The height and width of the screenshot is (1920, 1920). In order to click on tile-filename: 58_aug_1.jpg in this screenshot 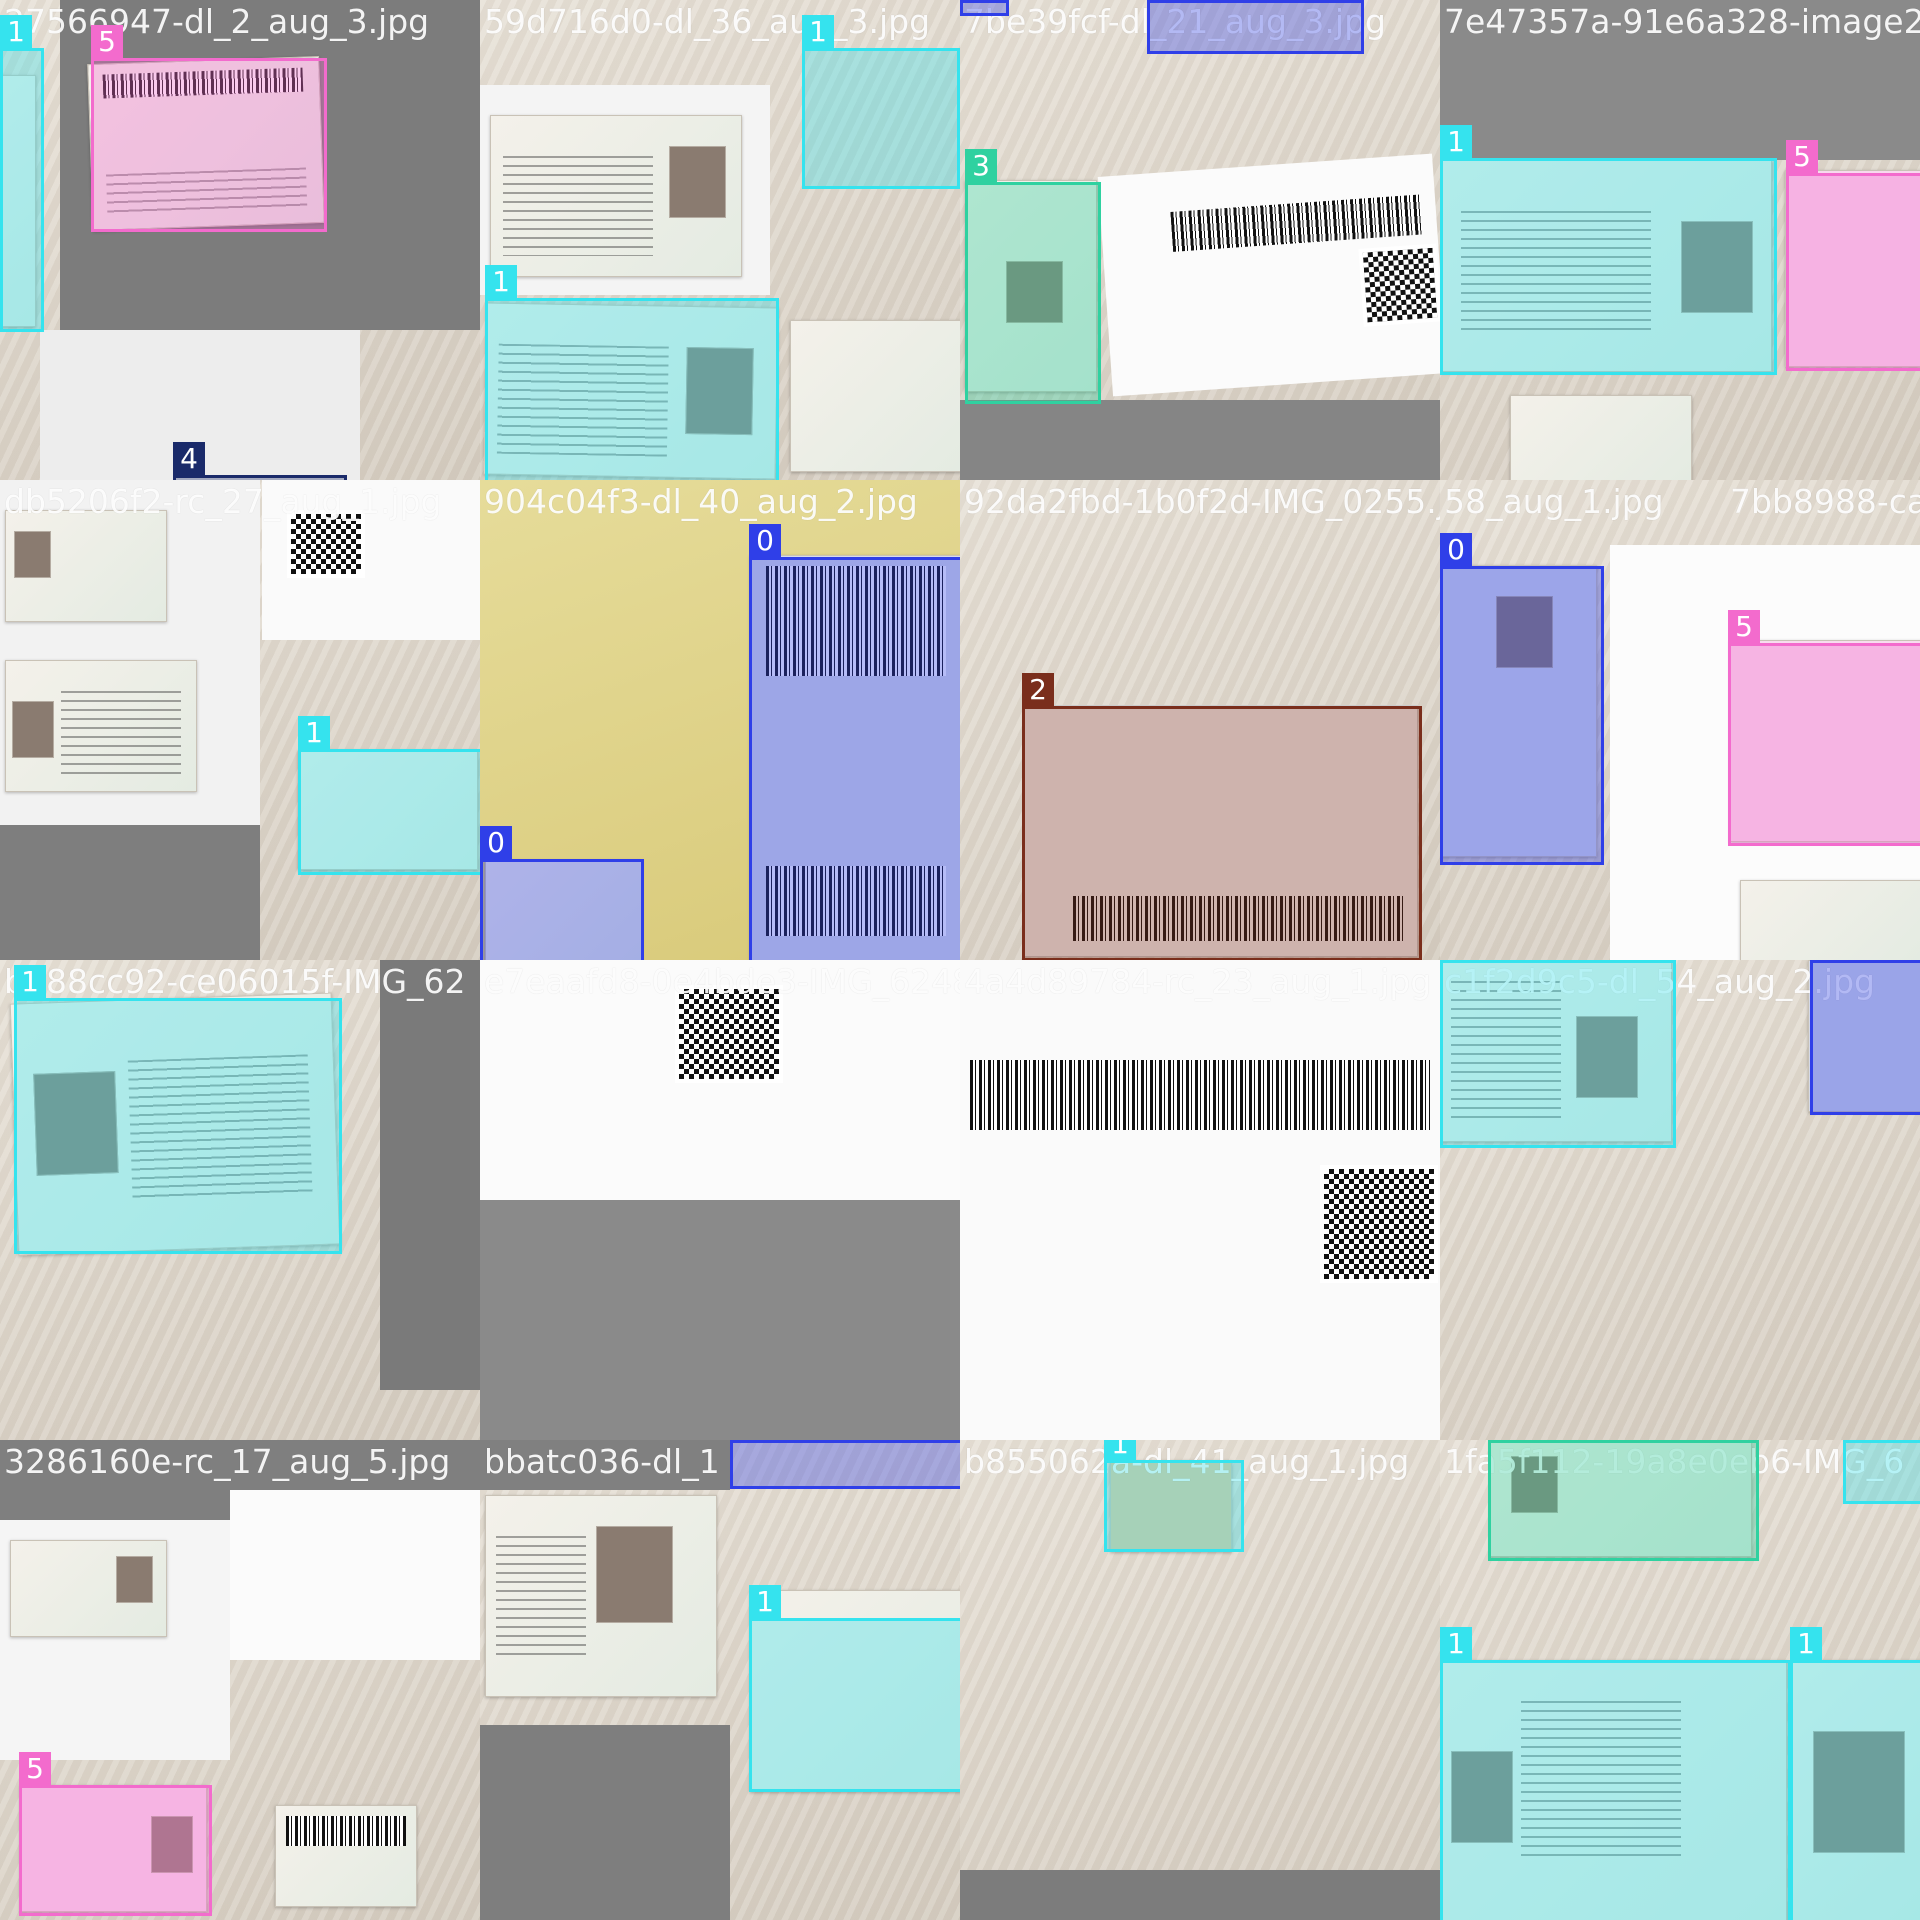, I will do `click(1554, 501)`.